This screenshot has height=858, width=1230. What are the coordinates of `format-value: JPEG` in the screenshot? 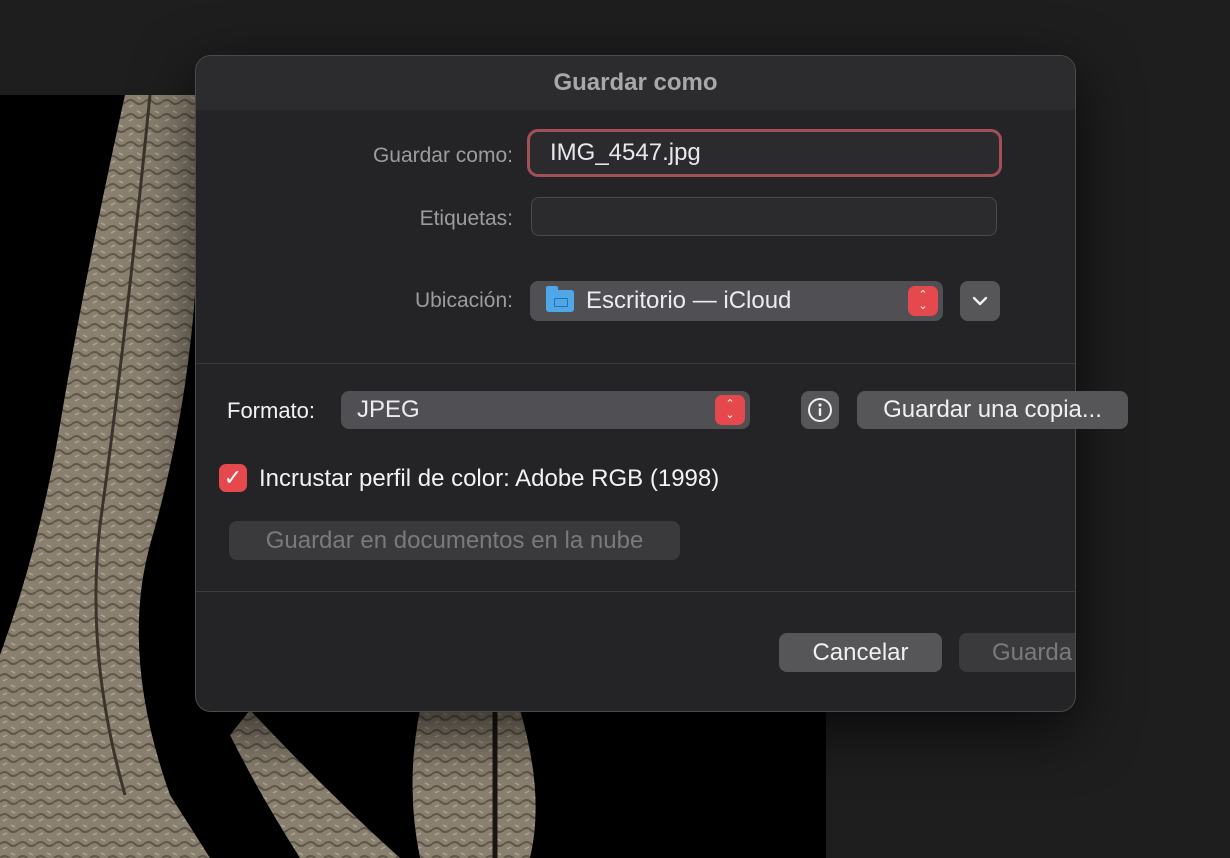 It's located at (388, 409).